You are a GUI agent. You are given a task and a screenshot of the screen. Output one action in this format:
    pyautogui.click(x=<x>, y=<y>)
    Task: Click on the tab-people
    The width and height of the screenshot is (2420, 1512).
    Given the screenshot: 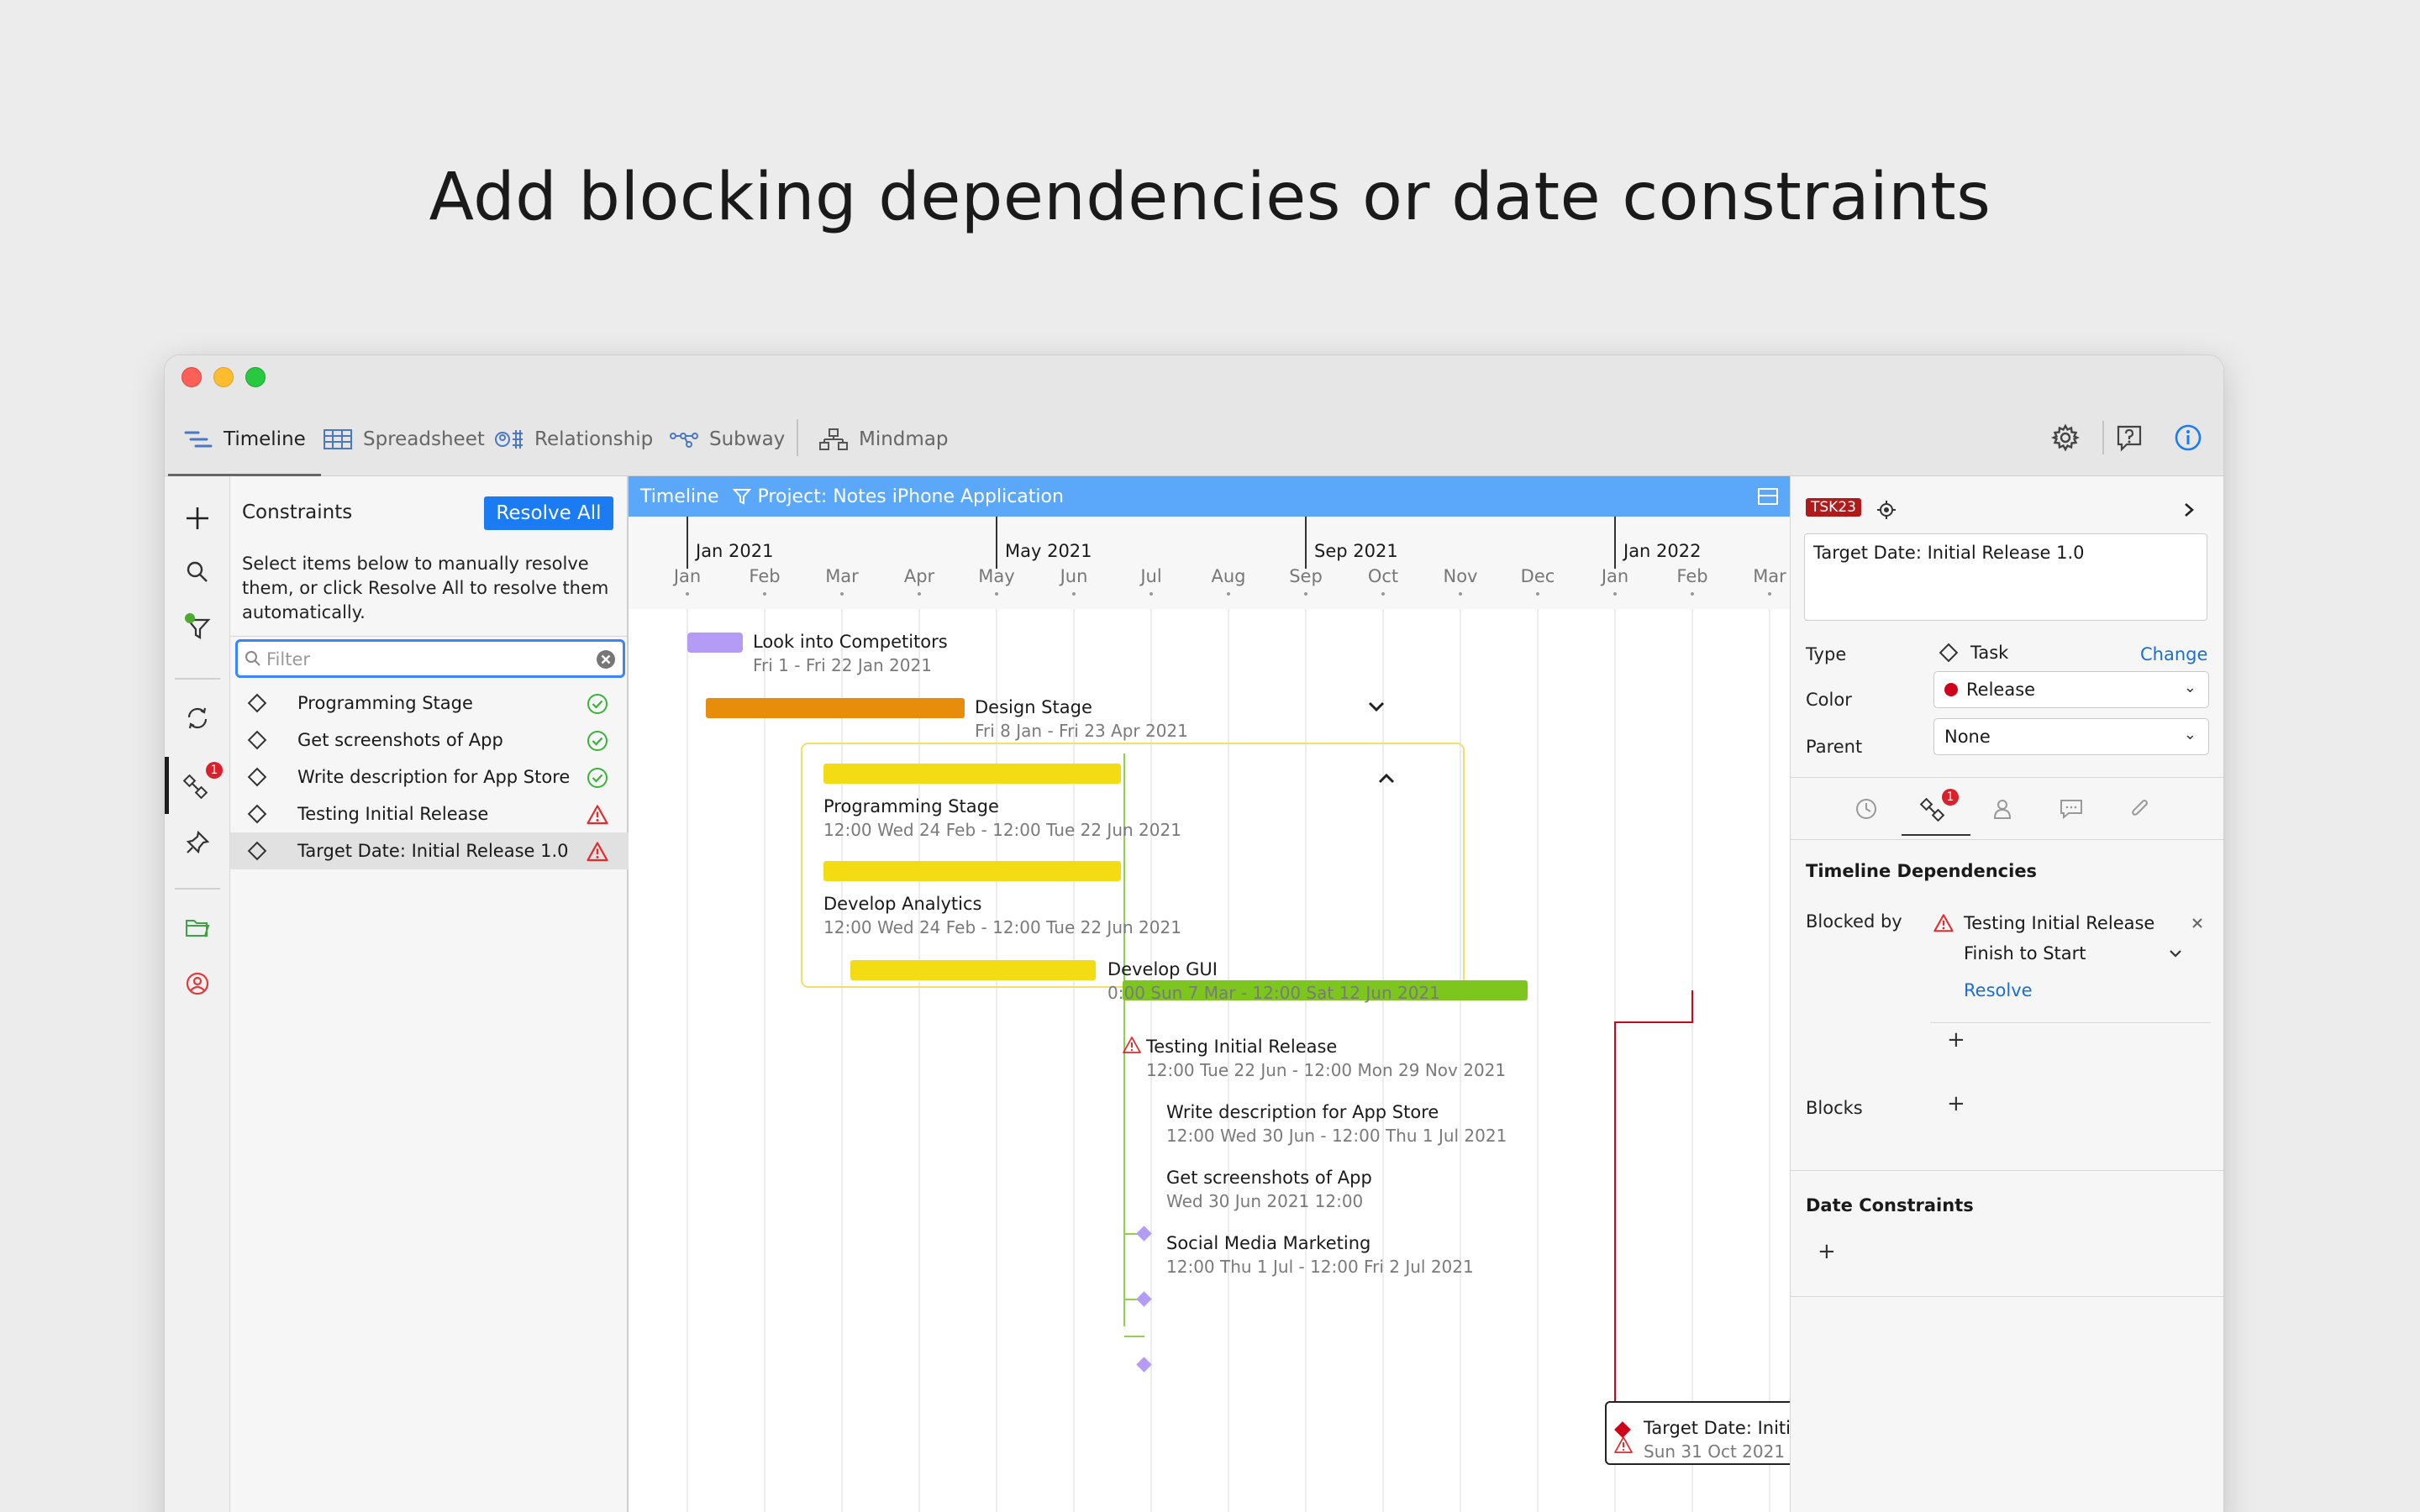 What is the action you would take?
    pyautogui.click(x=2002, y=809)
    